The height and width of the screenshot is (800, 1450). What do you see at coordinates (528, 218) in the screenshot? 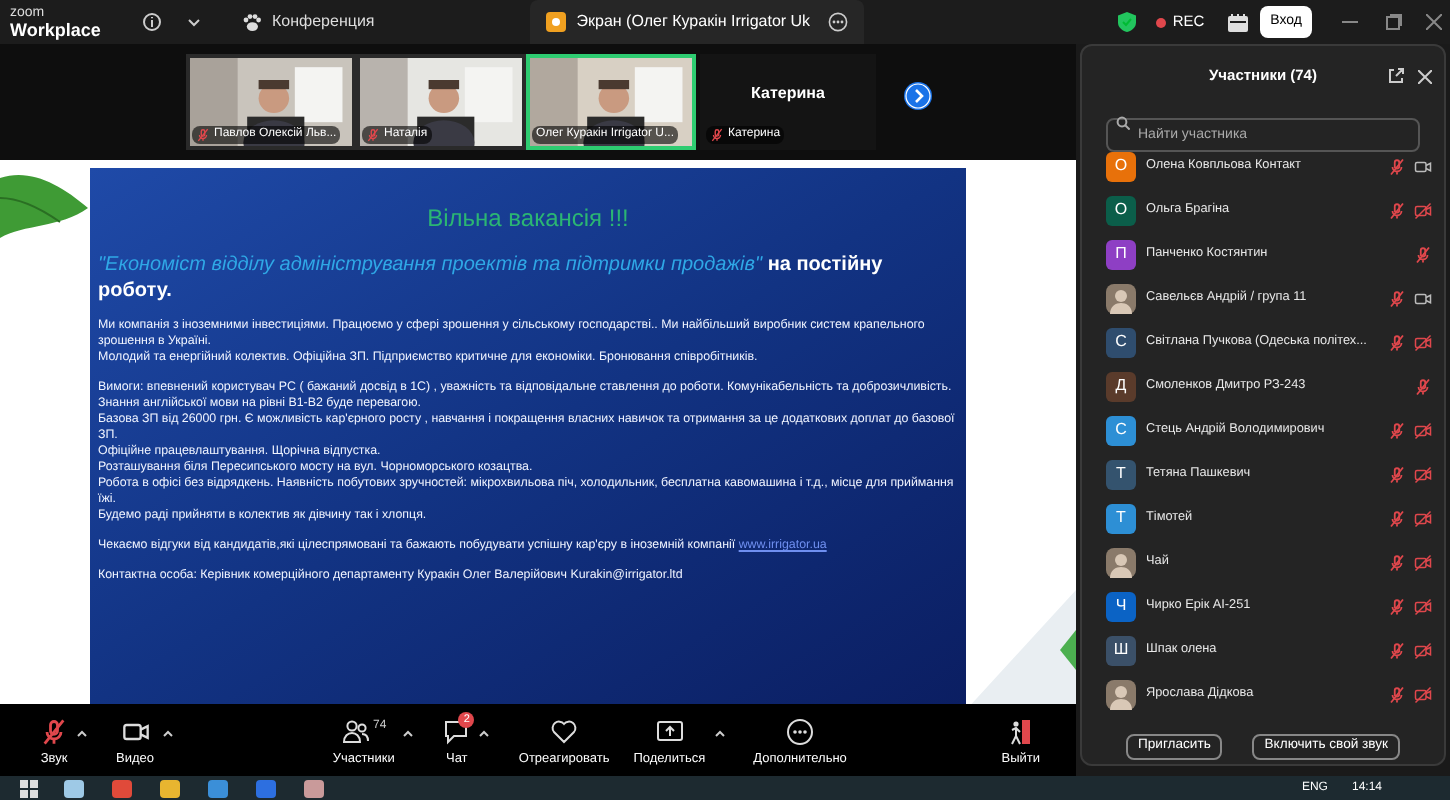
I see `slide-title: Вільна вакансія !!!` at bounding box center [528, 218].